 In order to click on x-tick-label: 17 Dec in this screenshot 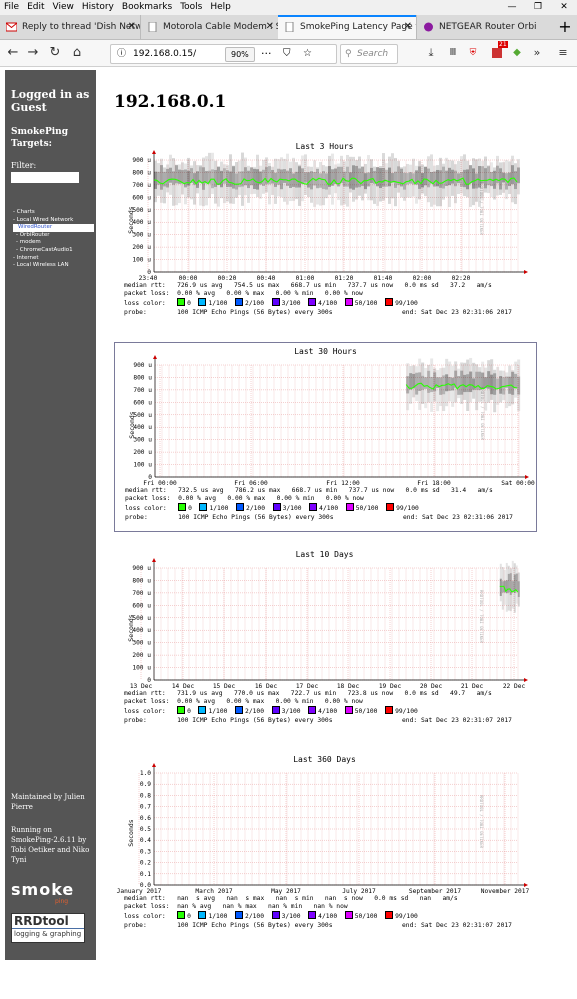, I will do `click(307, 686)`.